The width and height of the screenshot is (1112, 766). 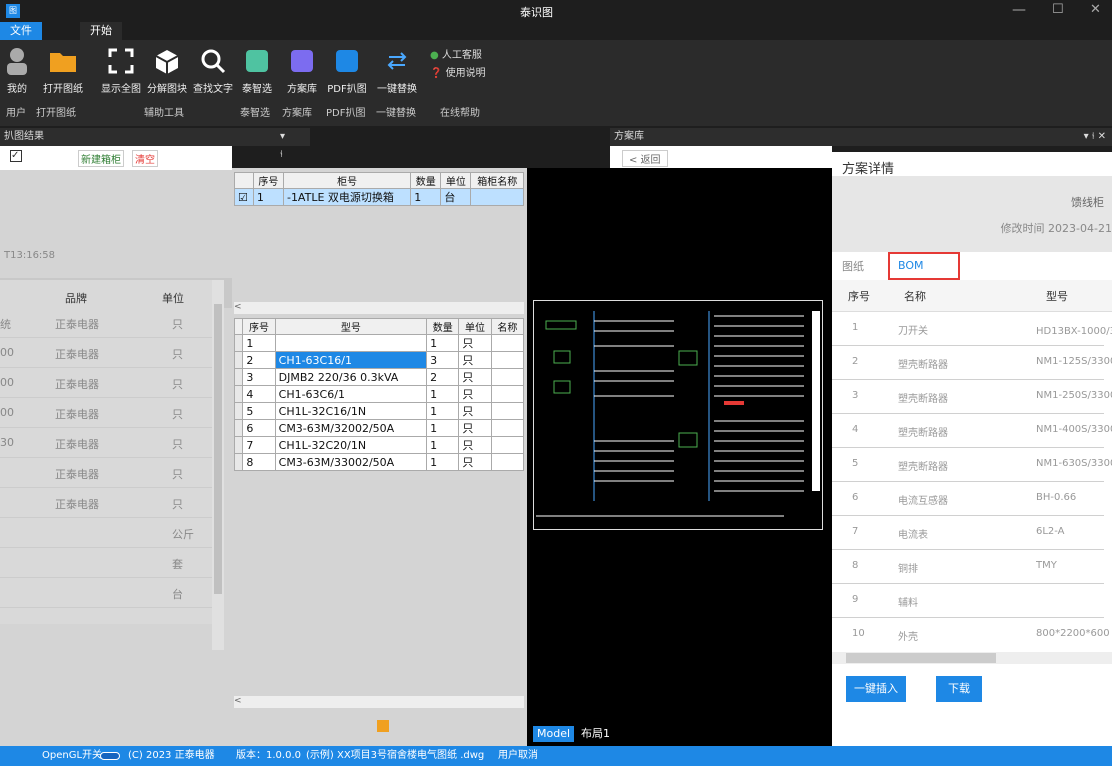 What do you see at coordinates (5, 324) in the screenshot?
I see `cell-id: 统` at bounding box center [5, 324].